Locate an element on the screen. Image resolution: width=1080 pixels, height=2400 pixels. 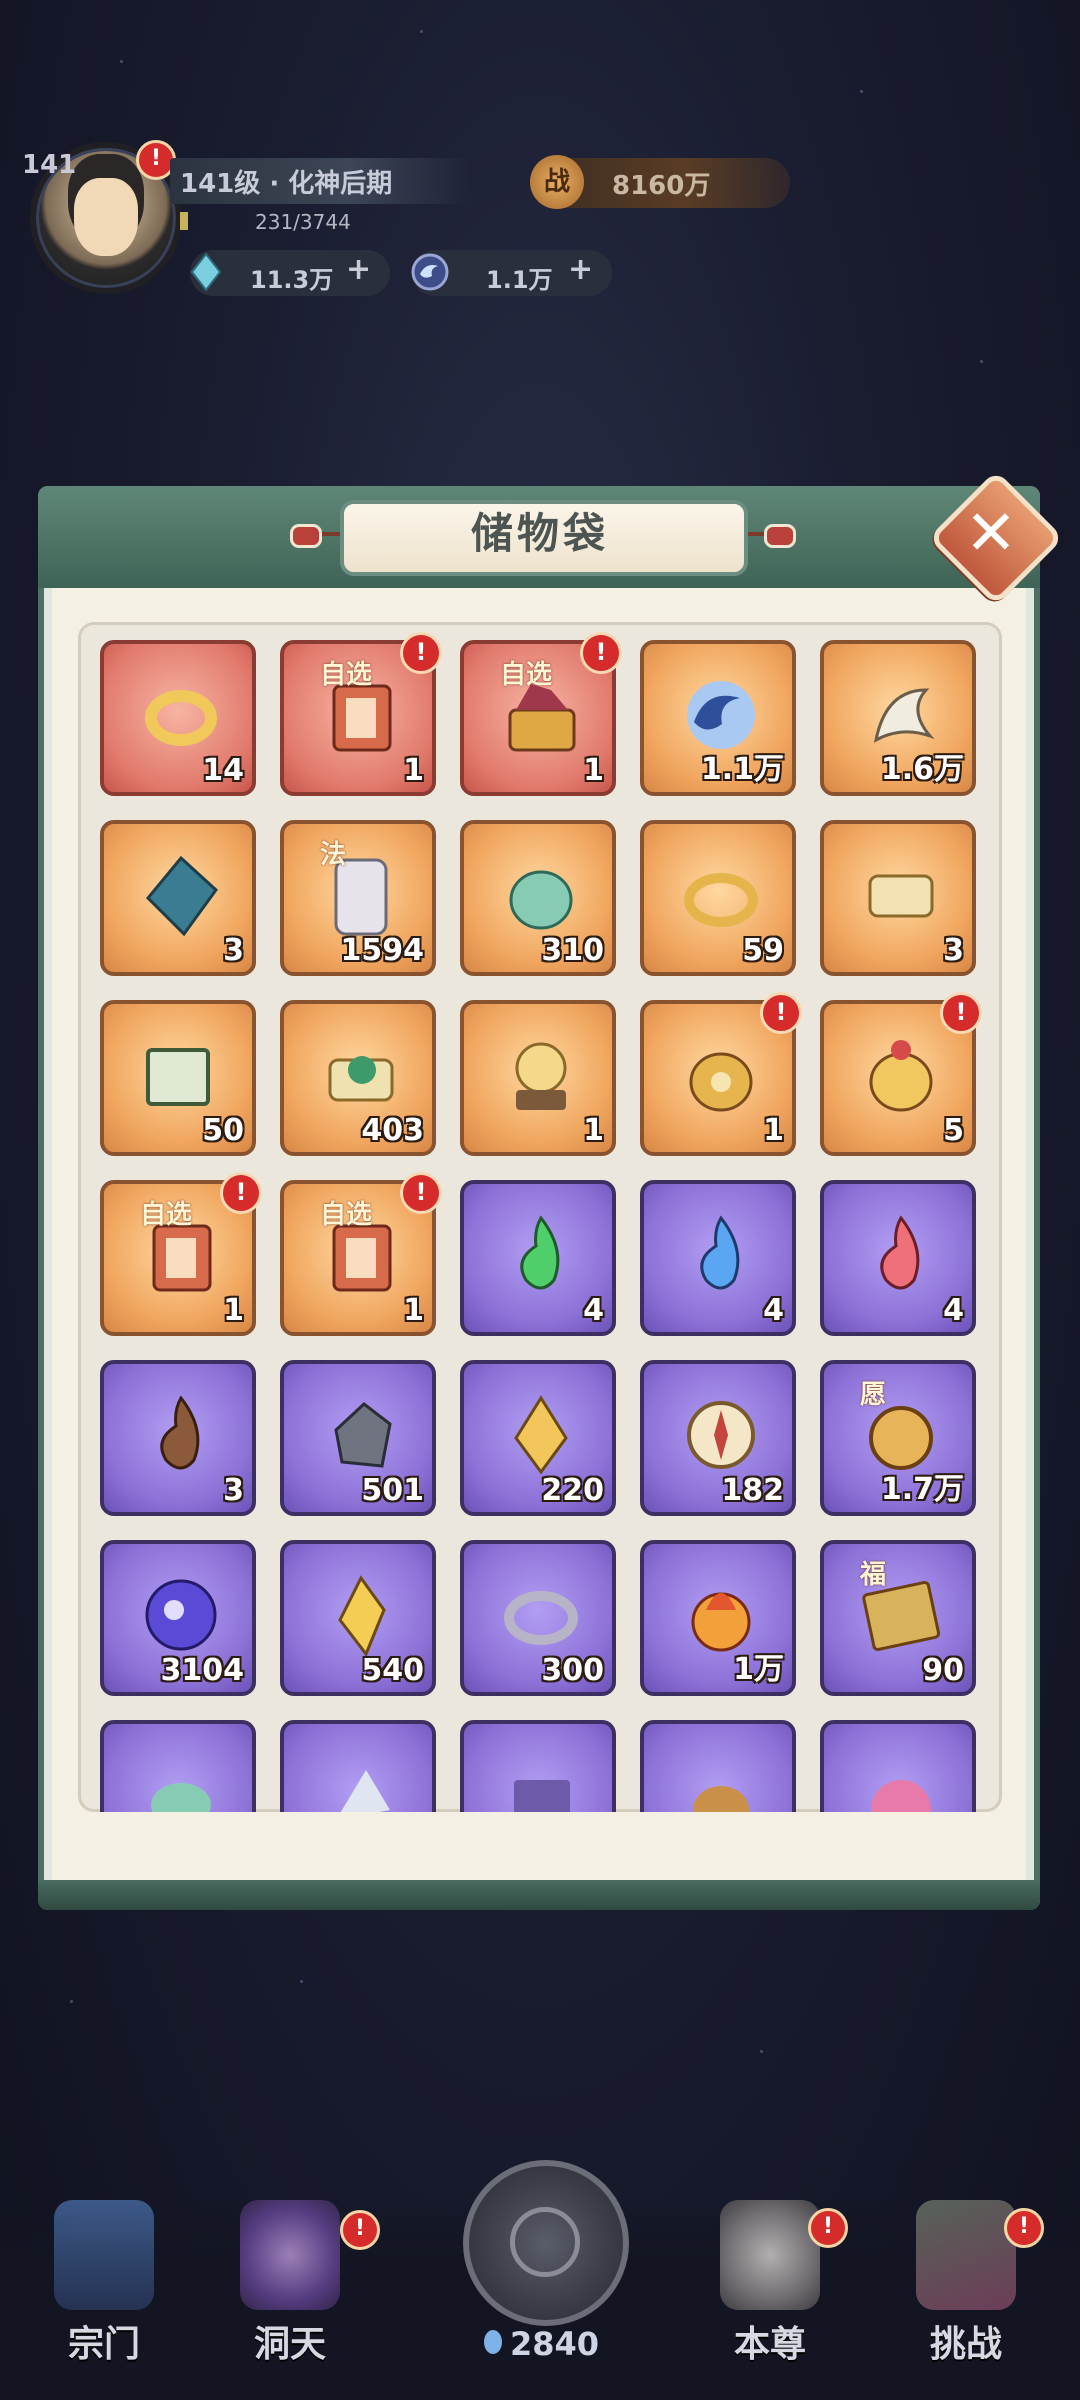
crystal-ball-icon is located at coordinates (541, 1076).